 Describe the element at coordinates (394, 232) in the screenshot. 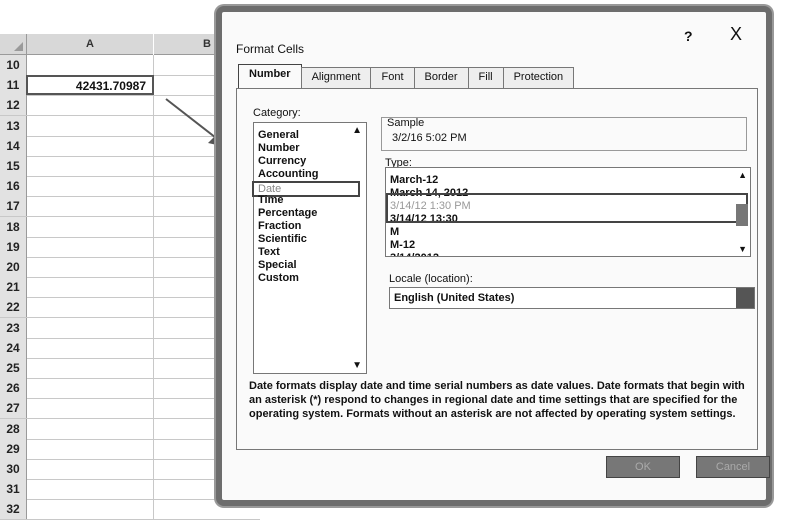

I see `type-item: M` at that location.